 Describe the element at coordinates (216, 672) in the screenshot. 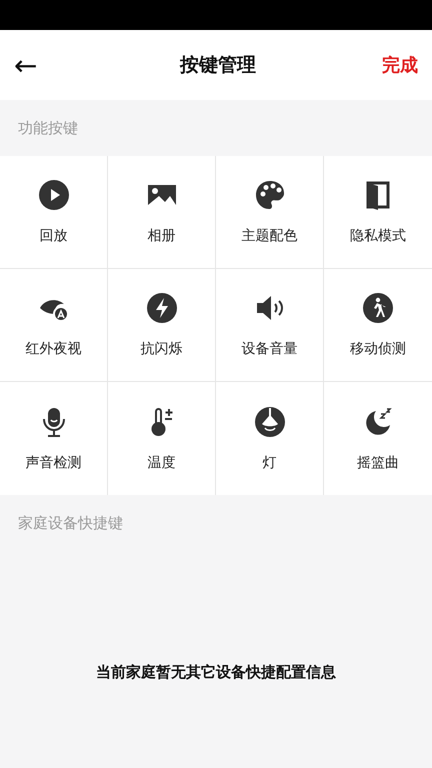

I see `empty-message: 当前家庭暂无其它设备快捷配置信息` at that location.